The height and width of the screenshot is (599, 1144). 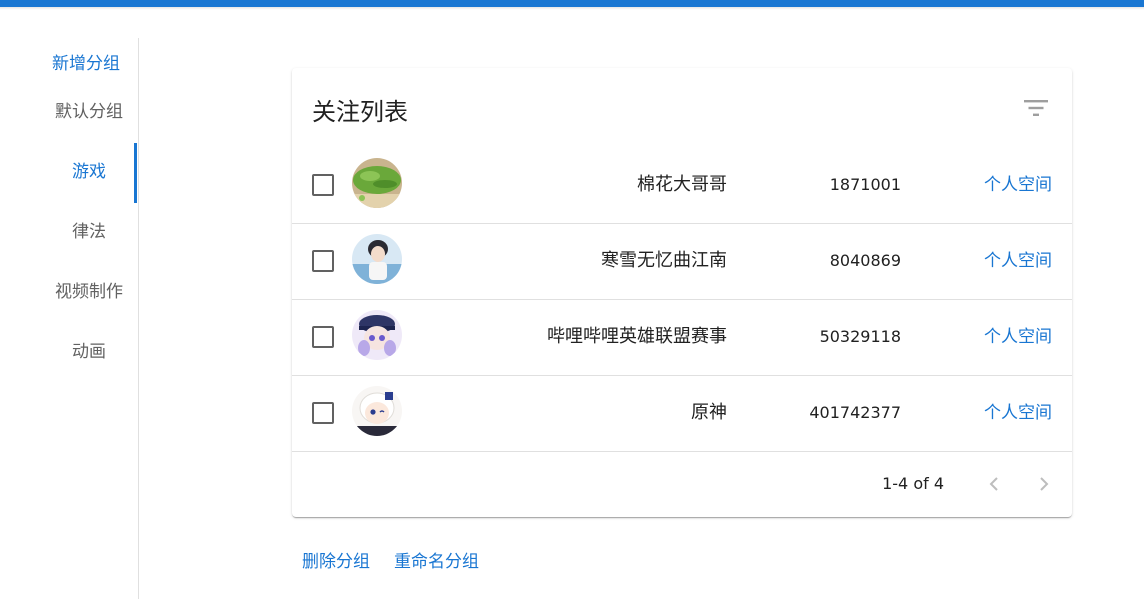 I want to click on chevron-left-icon, so click(x=994, y=484).